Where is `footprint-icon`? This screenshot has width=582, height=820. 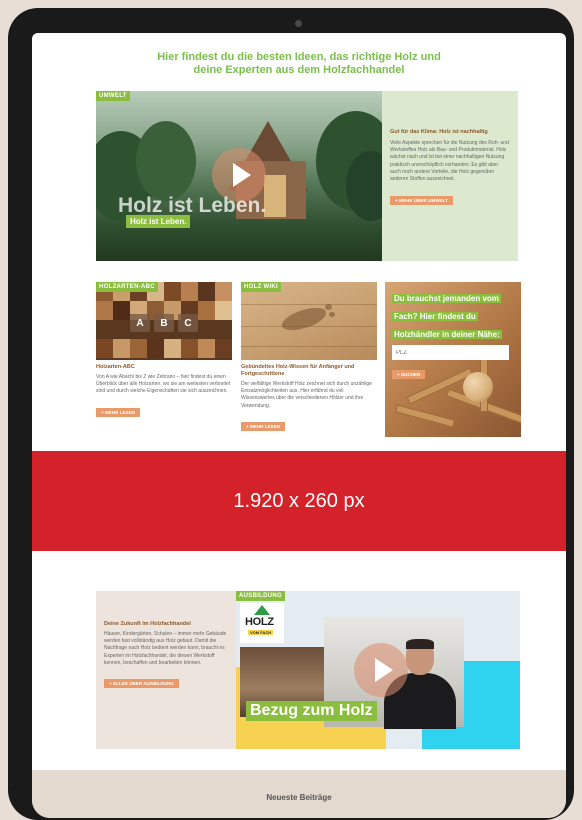
footprint-icon is located at coordinates (304, 319).